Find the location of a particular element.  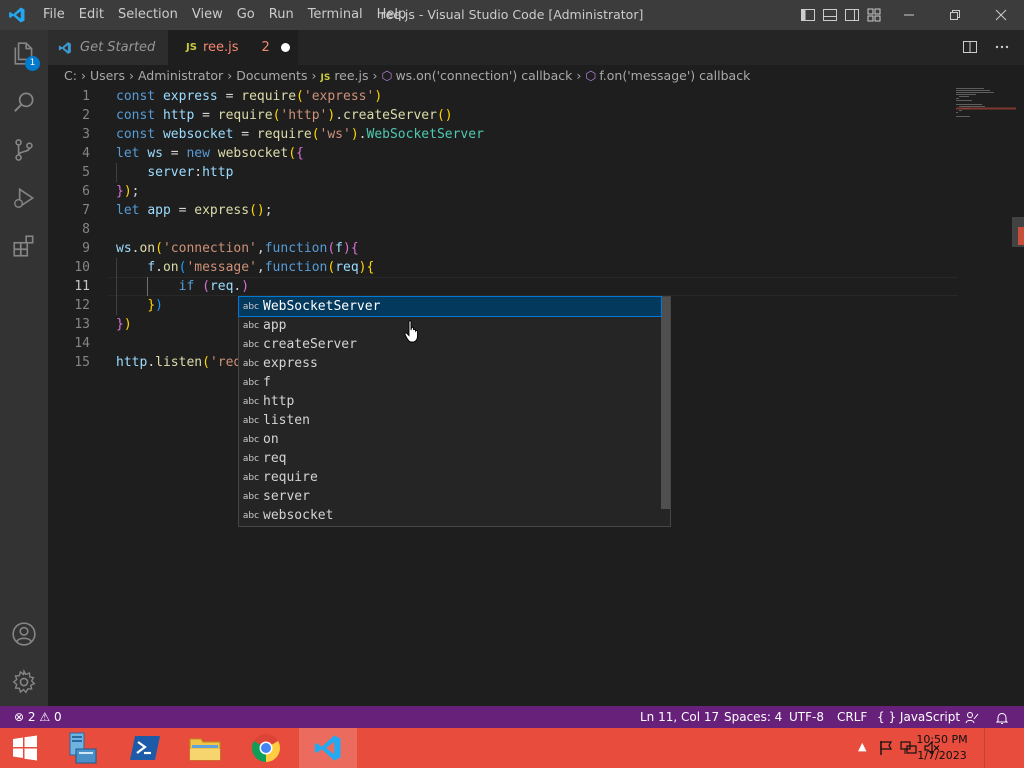

windows-logo-icon is located at coordinates (25, 748).